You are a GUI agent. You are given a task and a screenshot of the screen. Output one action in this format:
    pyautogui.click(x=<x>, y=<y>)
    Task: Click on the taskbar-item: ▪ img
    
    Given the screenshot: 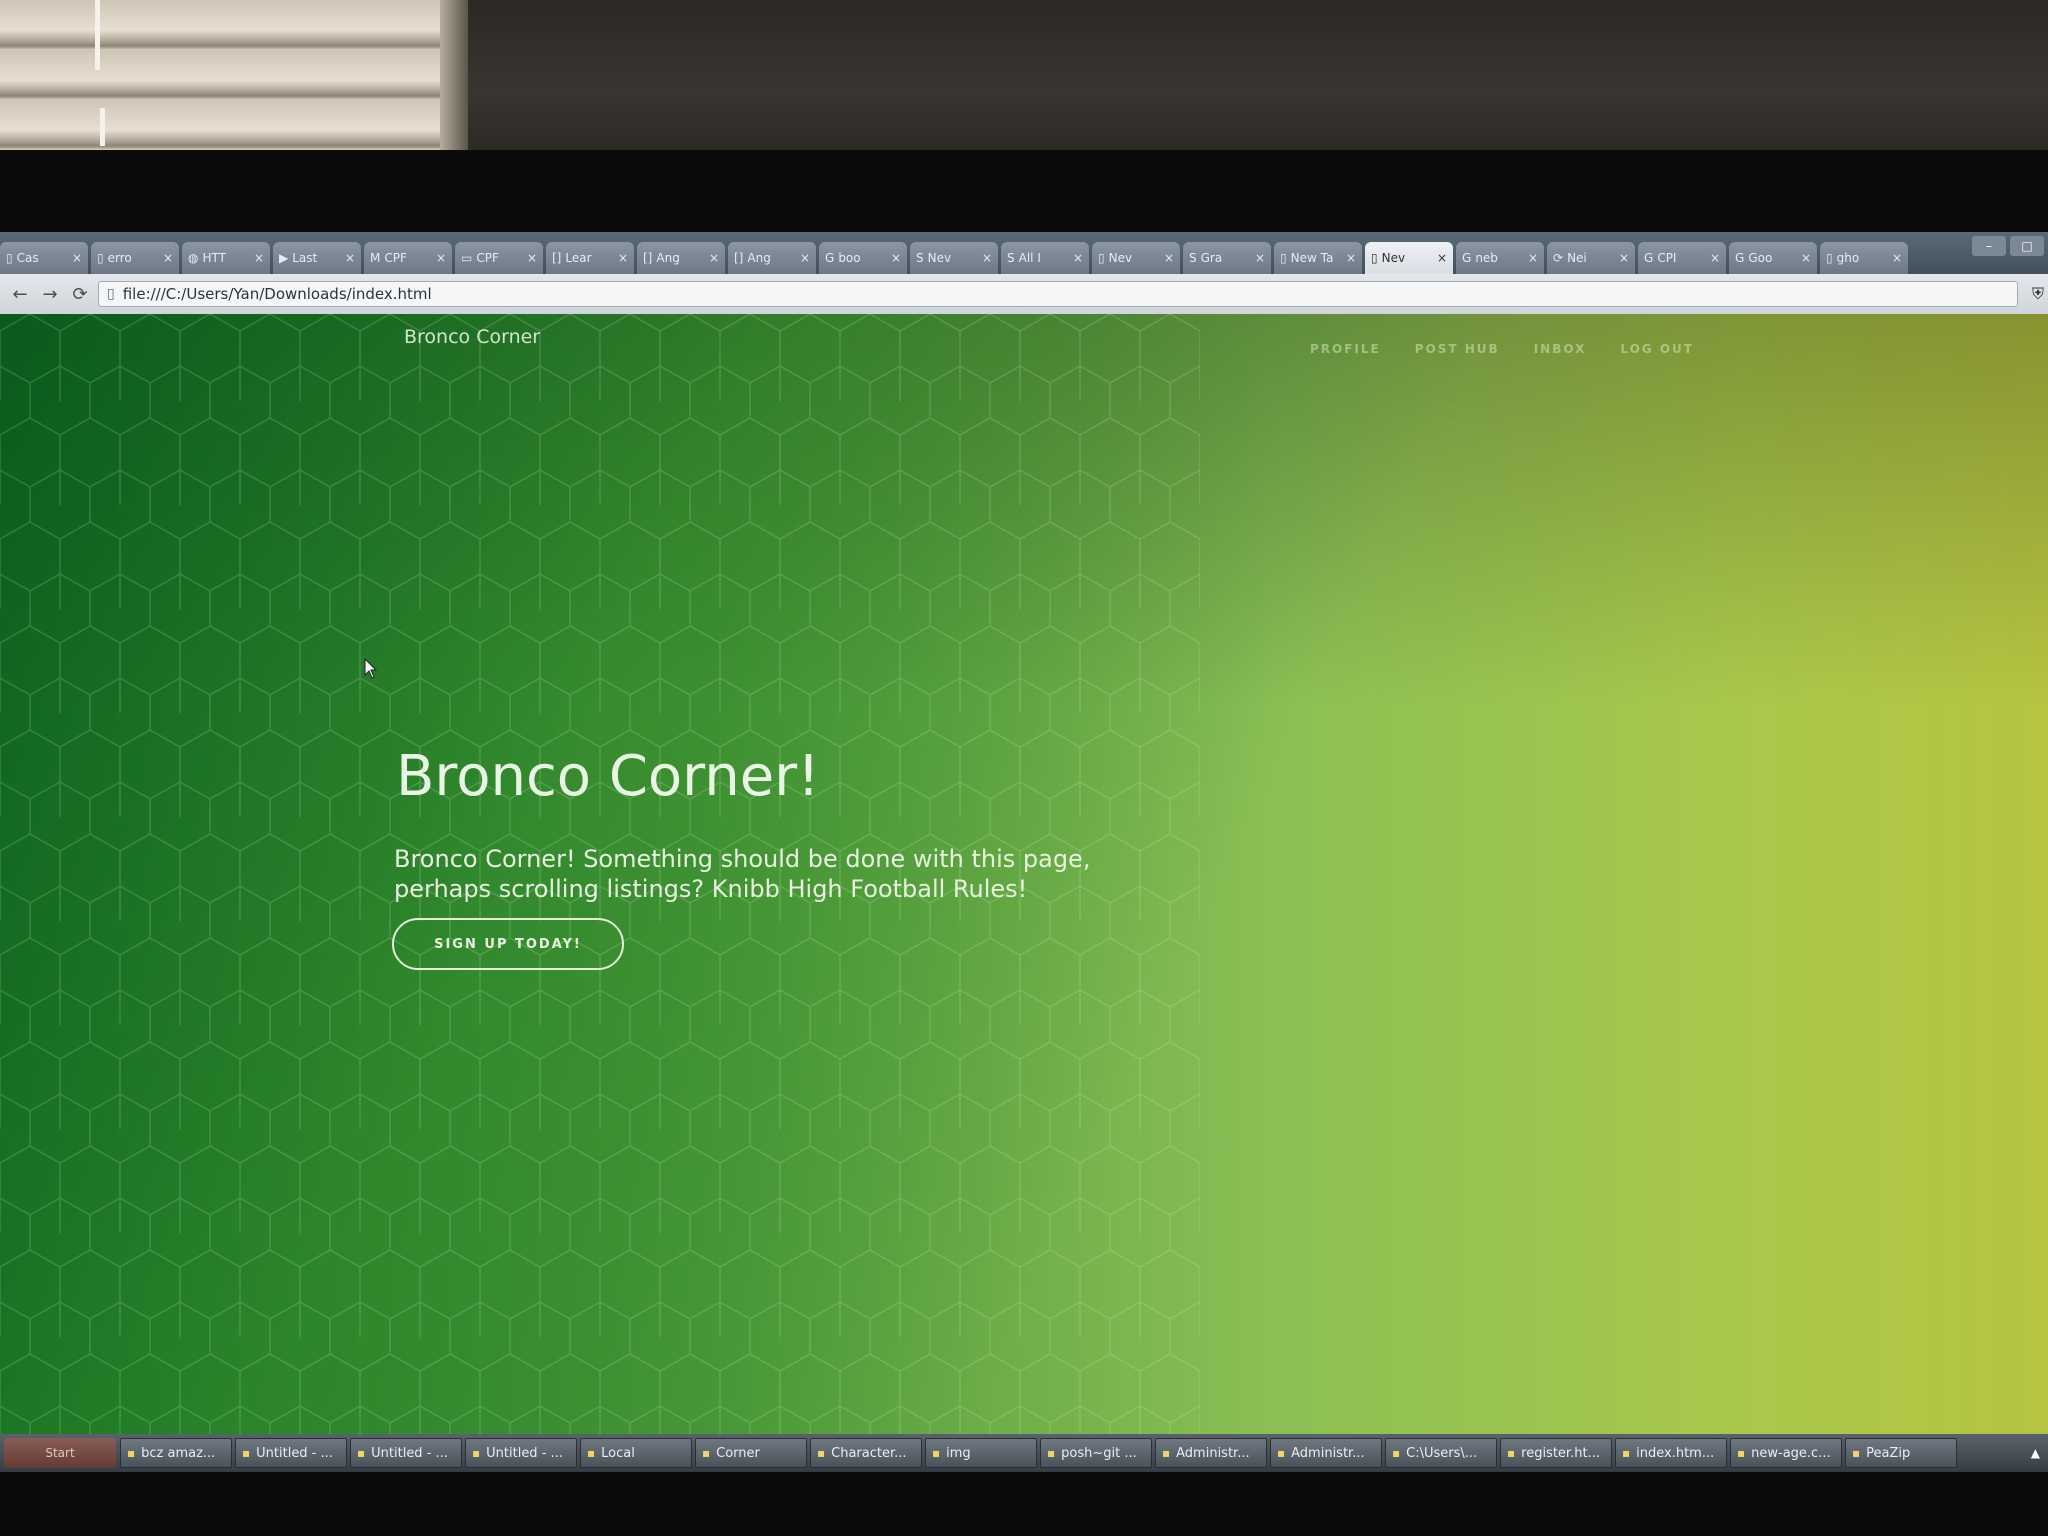 What is the action you would take?
    pyautogui.click(x=981, y=1453)
    